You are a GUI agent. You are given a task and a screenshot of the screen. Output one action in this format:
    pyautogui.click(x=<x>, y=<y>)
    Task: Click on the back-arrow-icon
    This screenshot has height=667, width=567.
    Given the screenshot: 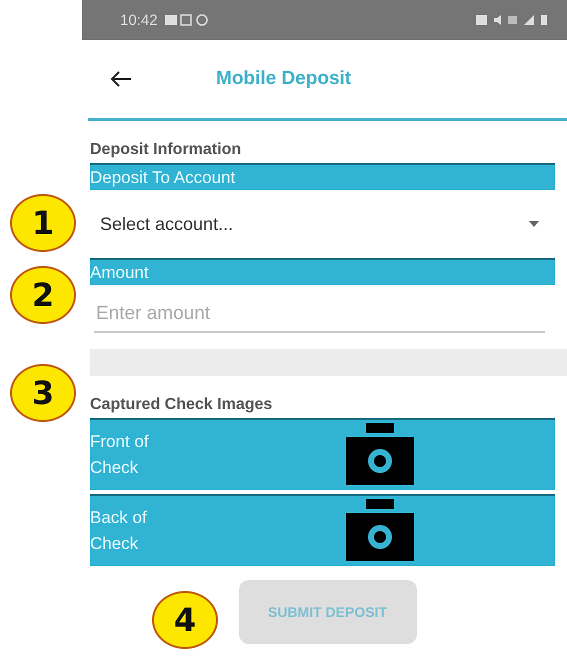 What is the action you would take?
    pyautogui.click(x=121, y=79)
    